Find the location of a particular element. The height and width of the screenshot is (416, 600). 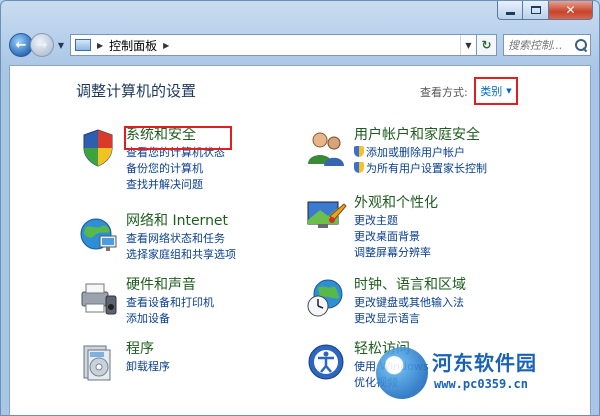

category-title: 时钟、语言和区域 is located at coordinates (410, 284).